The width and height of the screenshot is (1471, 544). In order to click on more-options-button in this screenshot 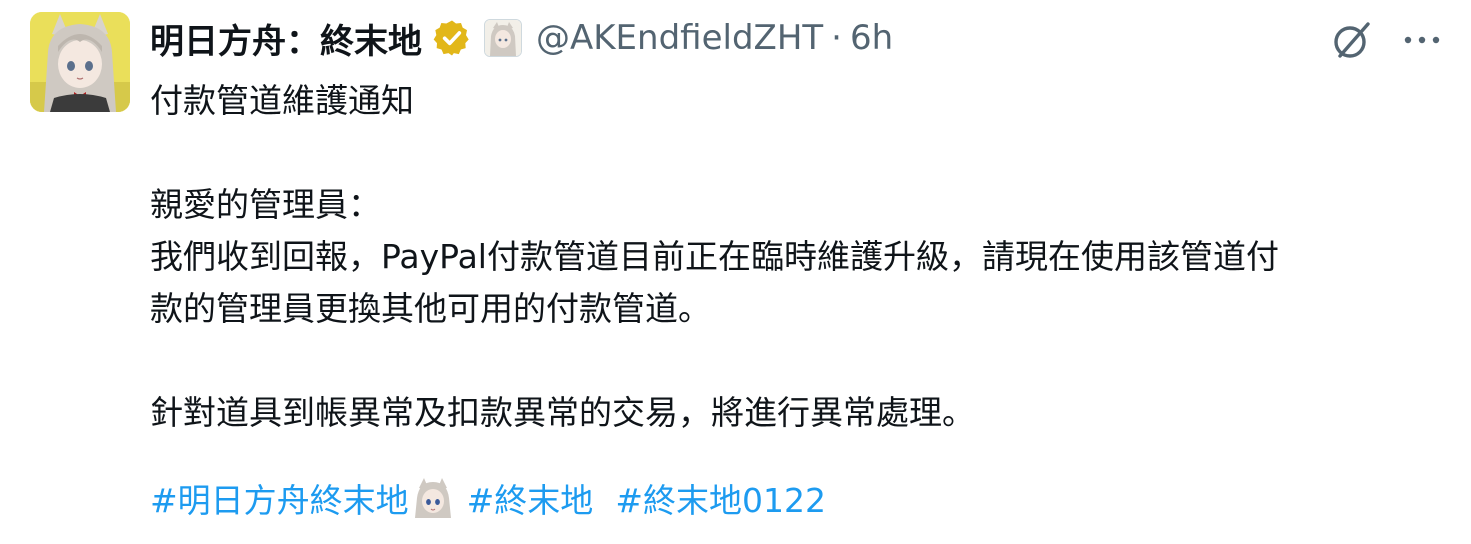, I will do `click(1422, 40)`.